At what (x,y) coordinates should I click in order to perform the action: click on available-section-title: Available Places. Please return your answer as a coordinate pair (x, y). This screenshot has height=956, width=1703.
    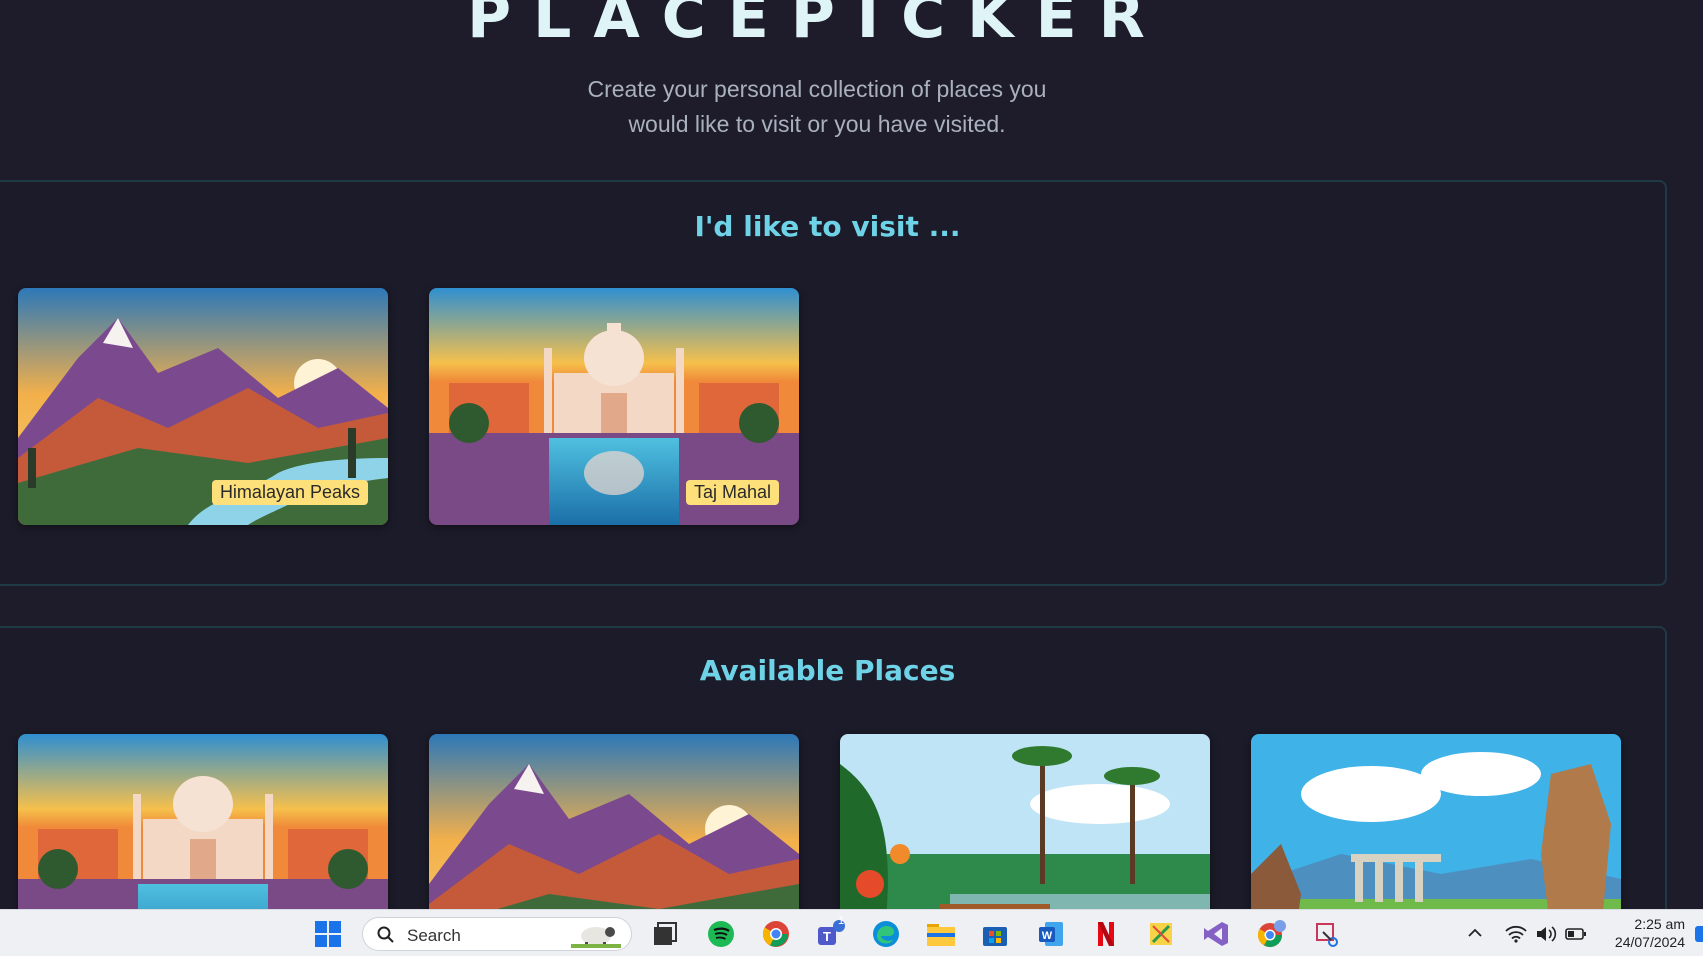
    Looking at the image, I should click on (827, 670).